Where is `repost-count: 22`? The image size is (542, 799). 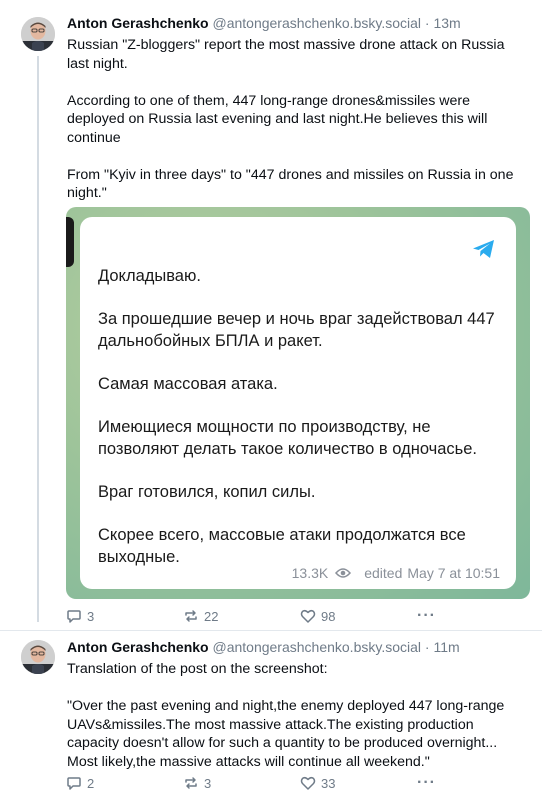 repost-count: 22 is located at coordinates (211, 616).